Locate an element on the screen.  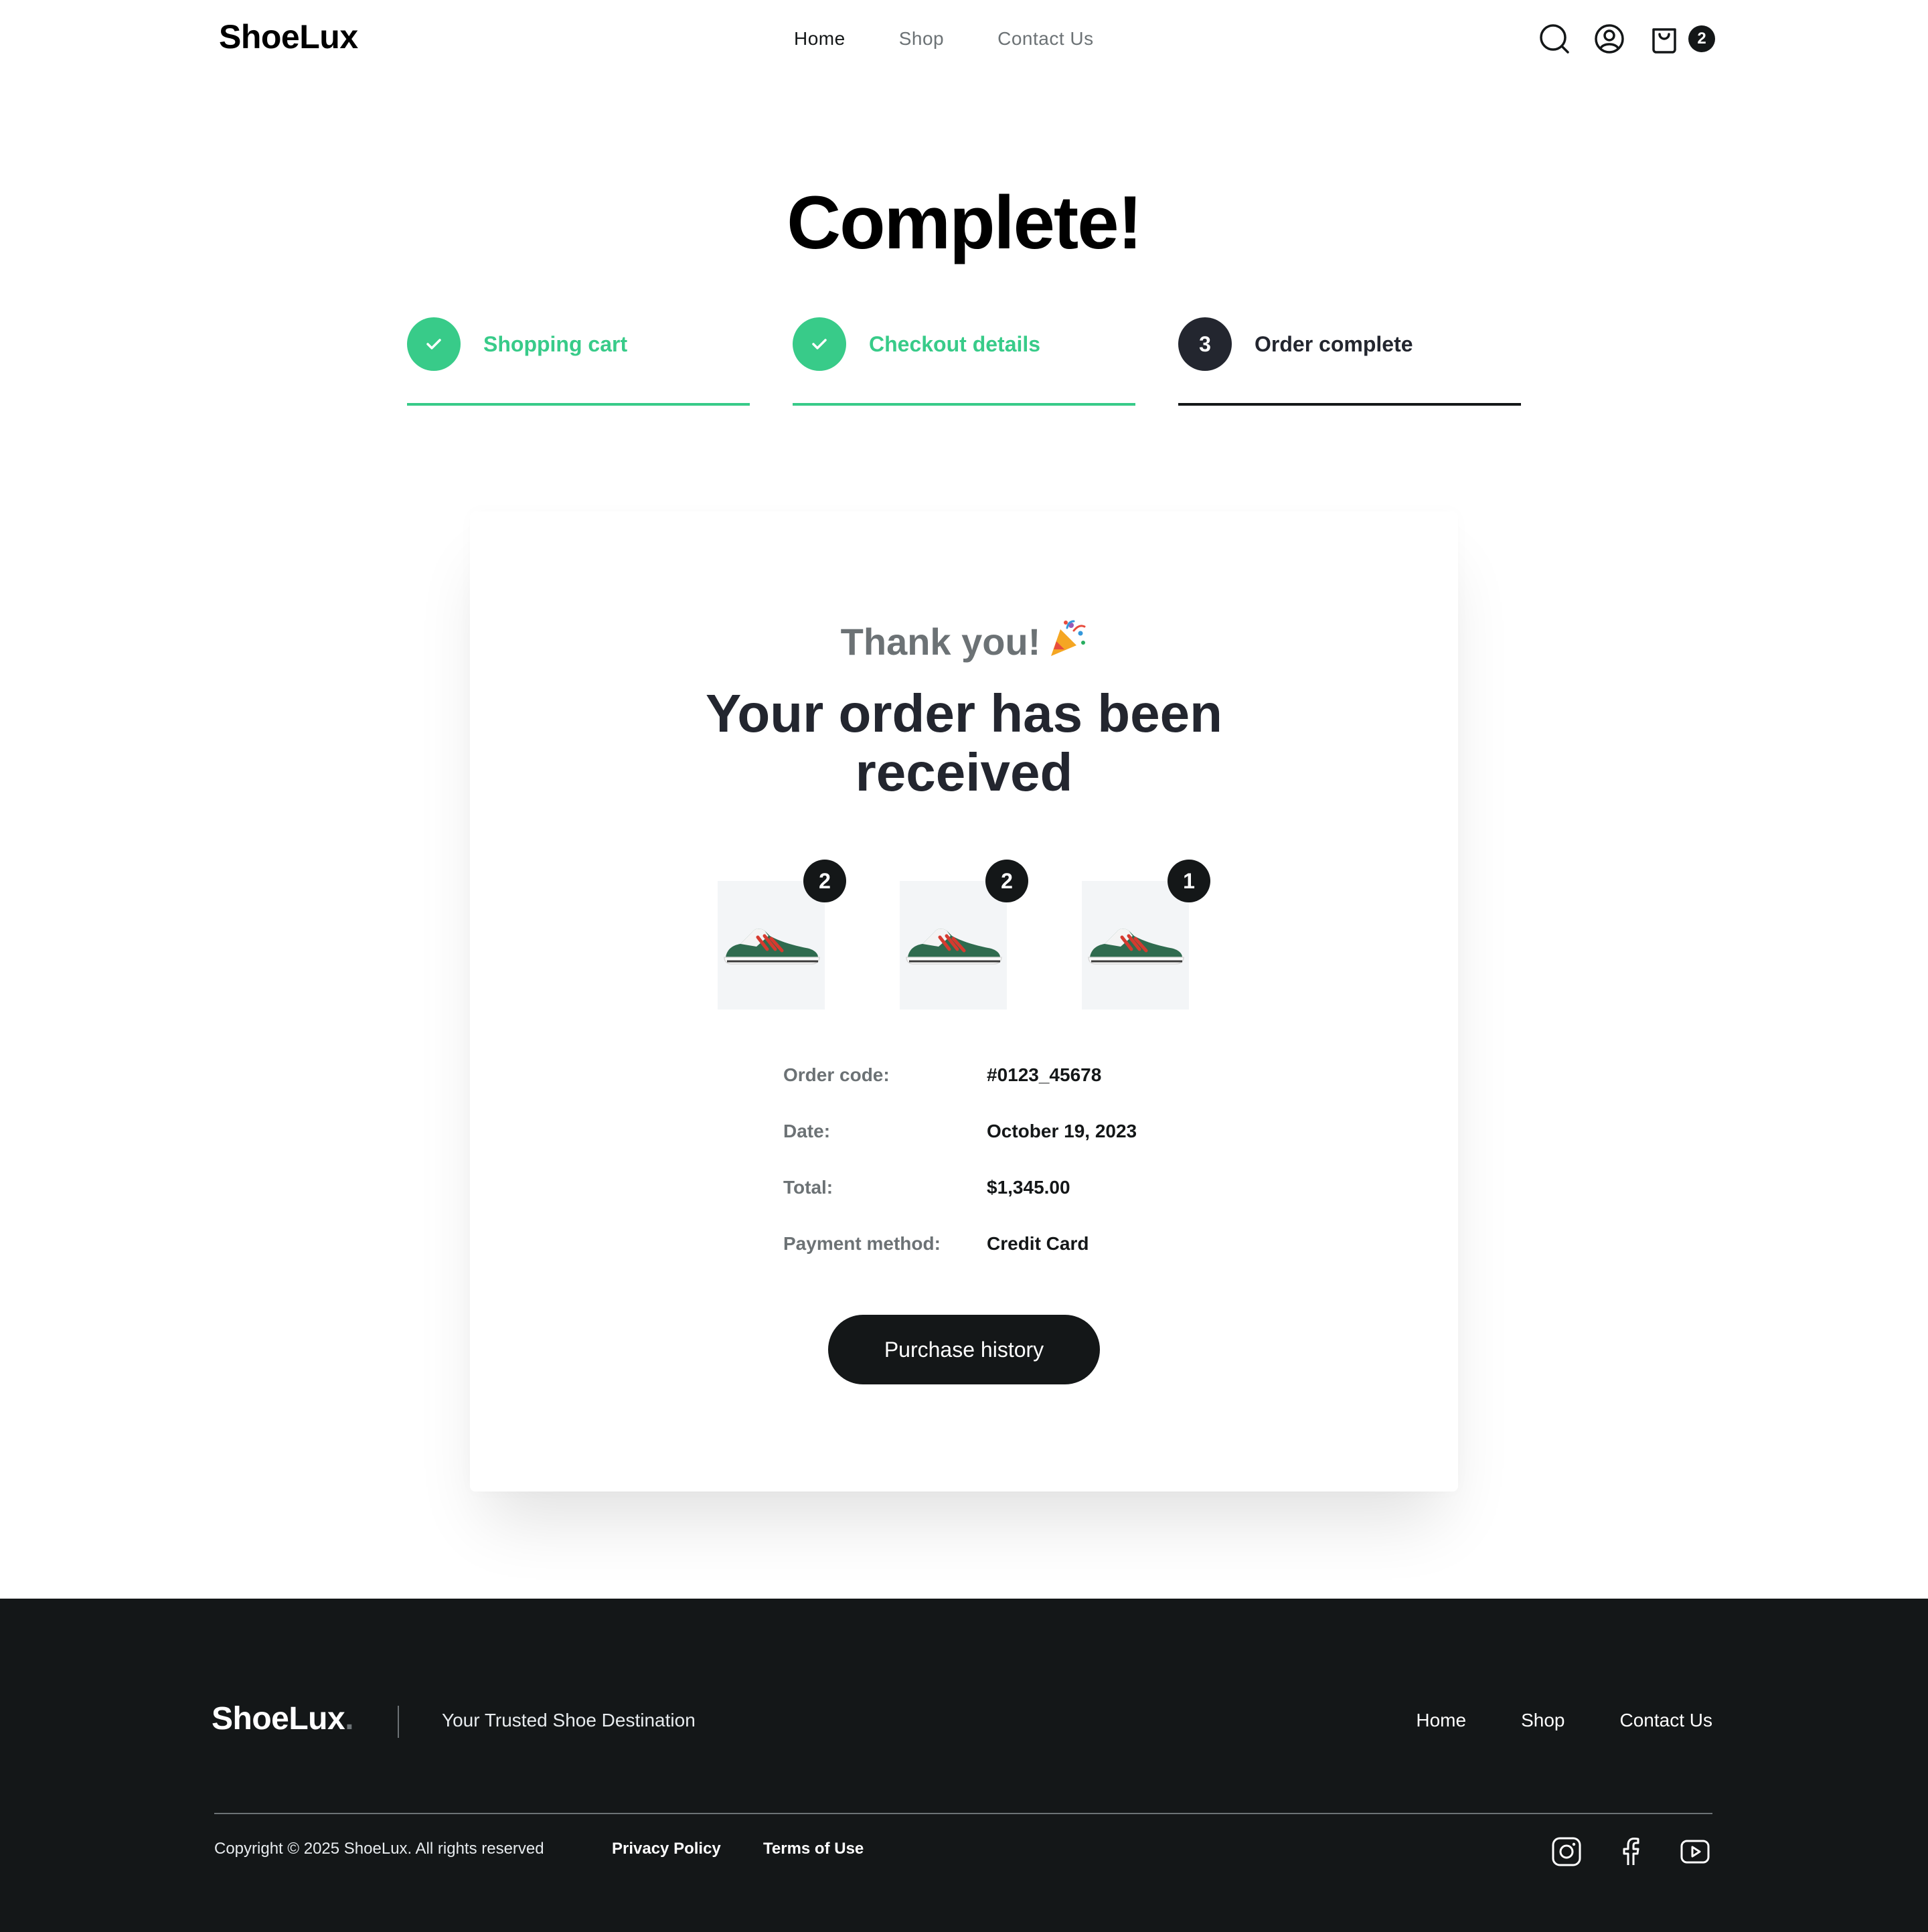
search-icon is located at coordinates (1554, 39).